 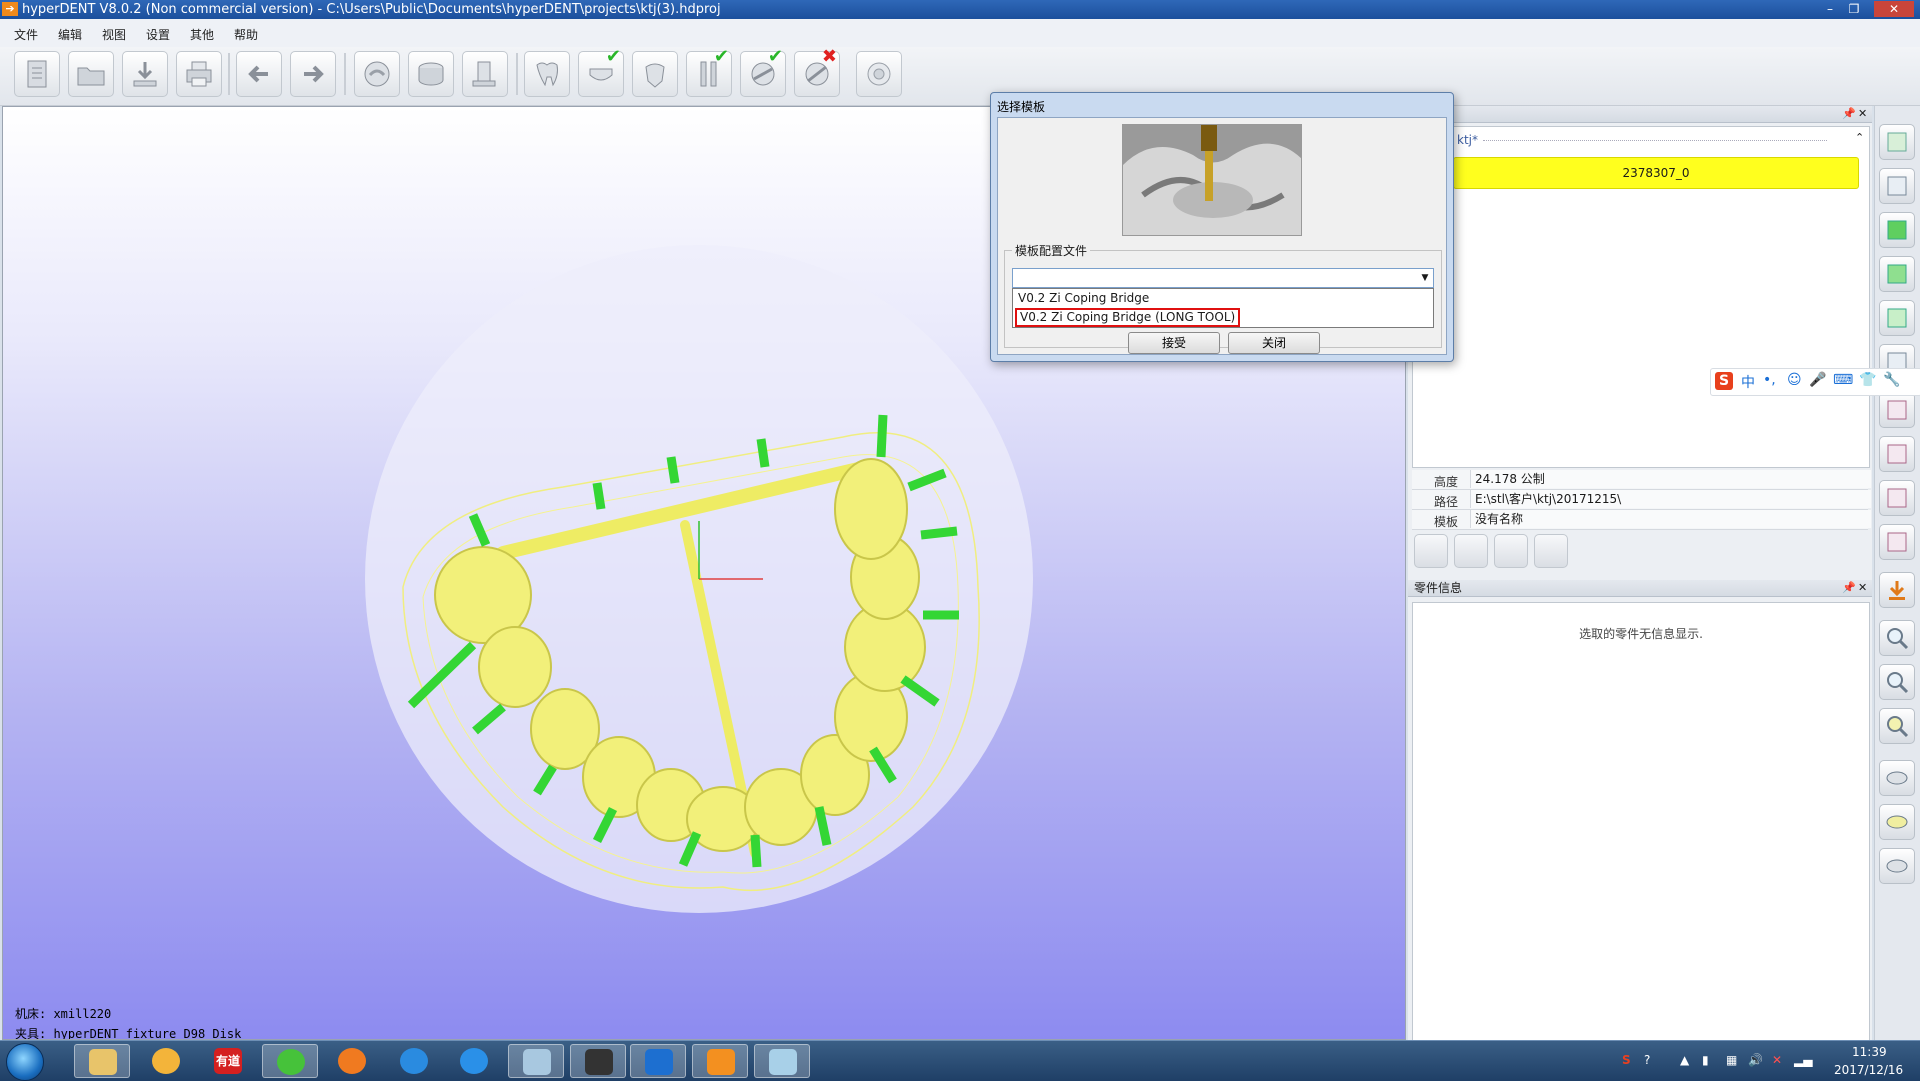 What do you see at coordinates (1891, 380) in the screenshot?
I see `ime-settings-icon: 🔧` at bounding box center [1891, 380].